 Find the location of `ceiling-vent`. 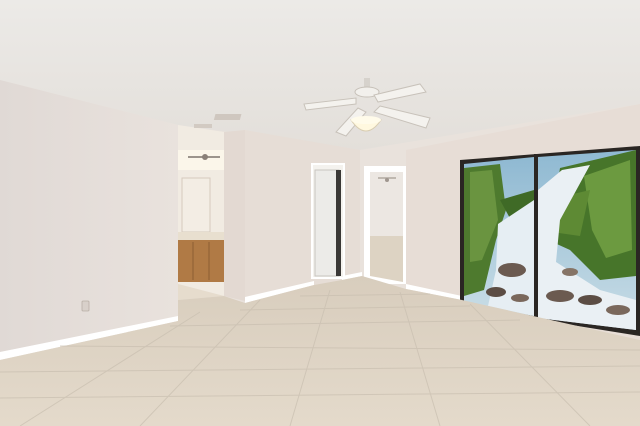

ceiling-vent is located at coordinates (227, 117).